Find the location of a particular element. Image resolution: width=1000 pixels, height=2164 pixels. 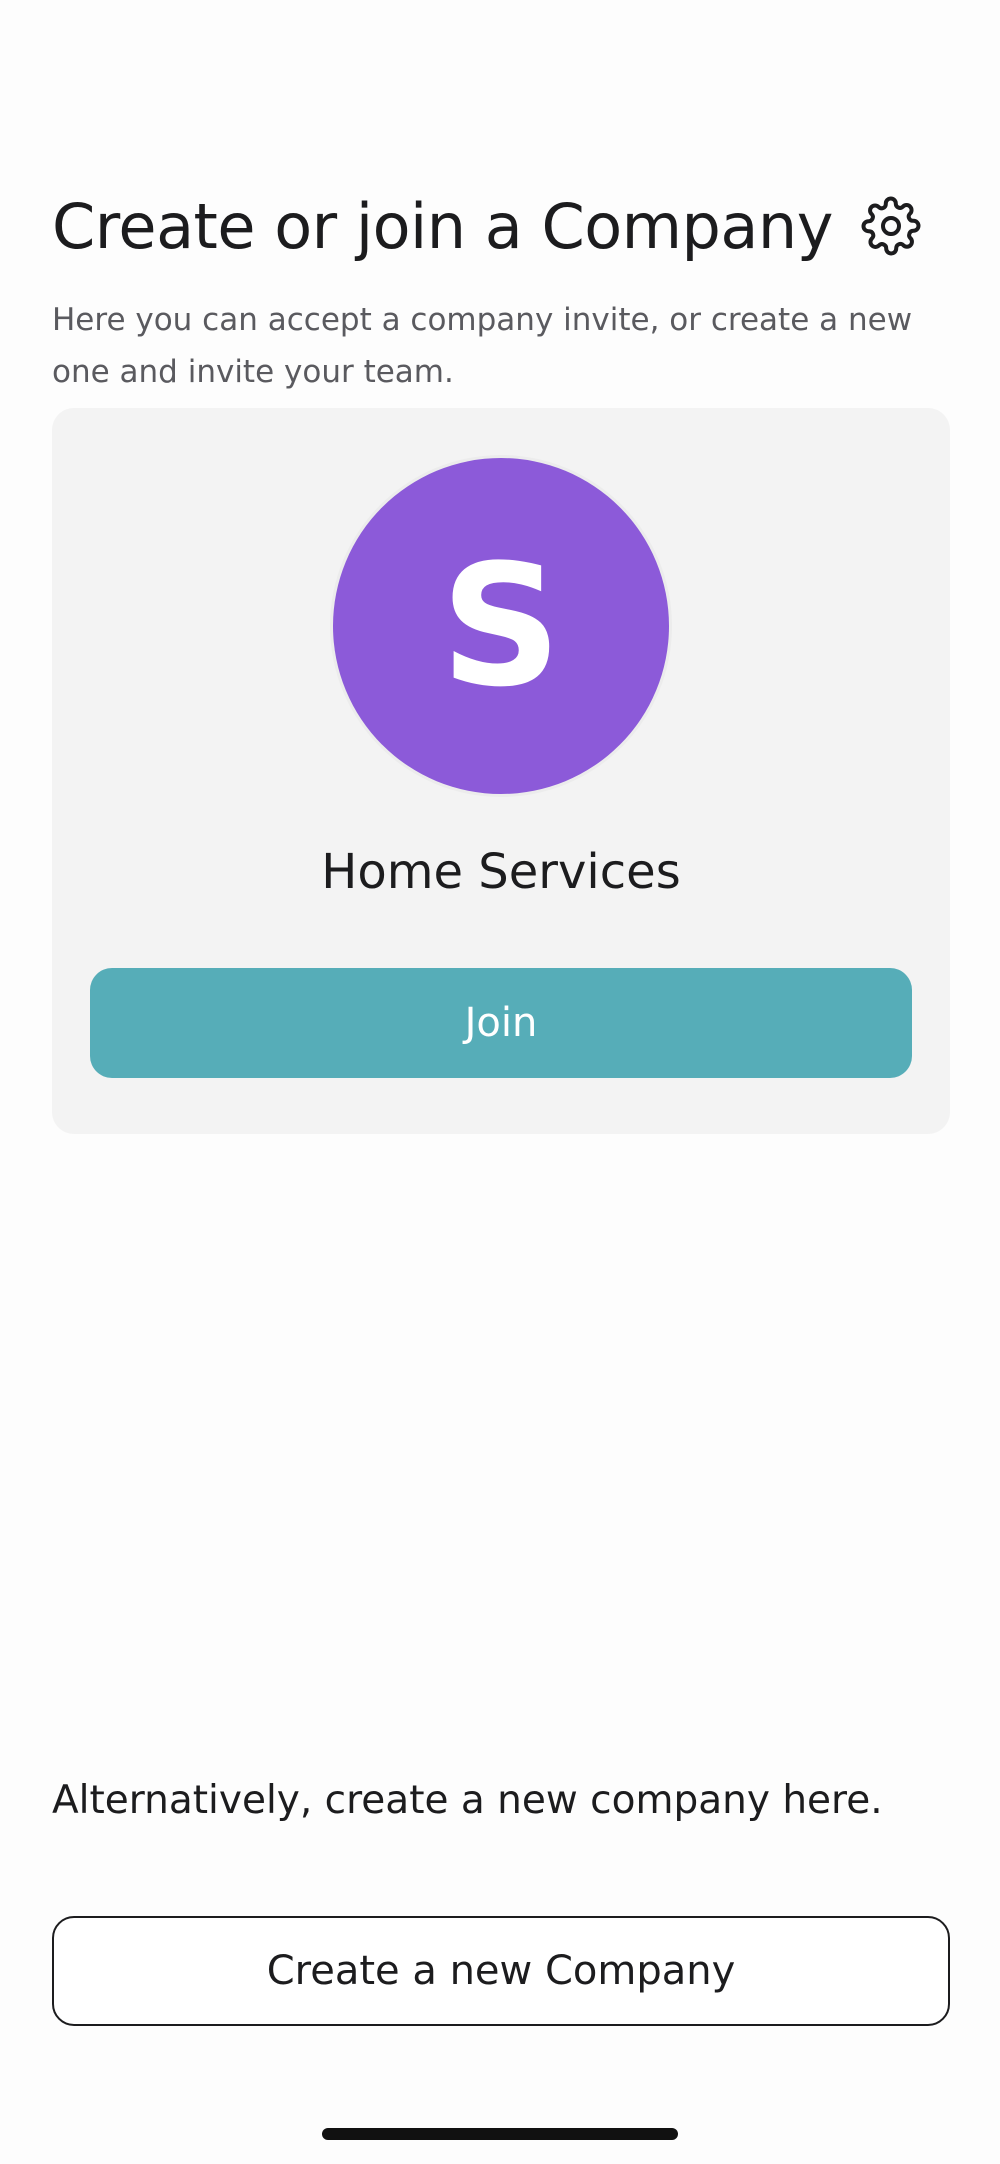

home-indicator is located at coordinates (500, 2134).